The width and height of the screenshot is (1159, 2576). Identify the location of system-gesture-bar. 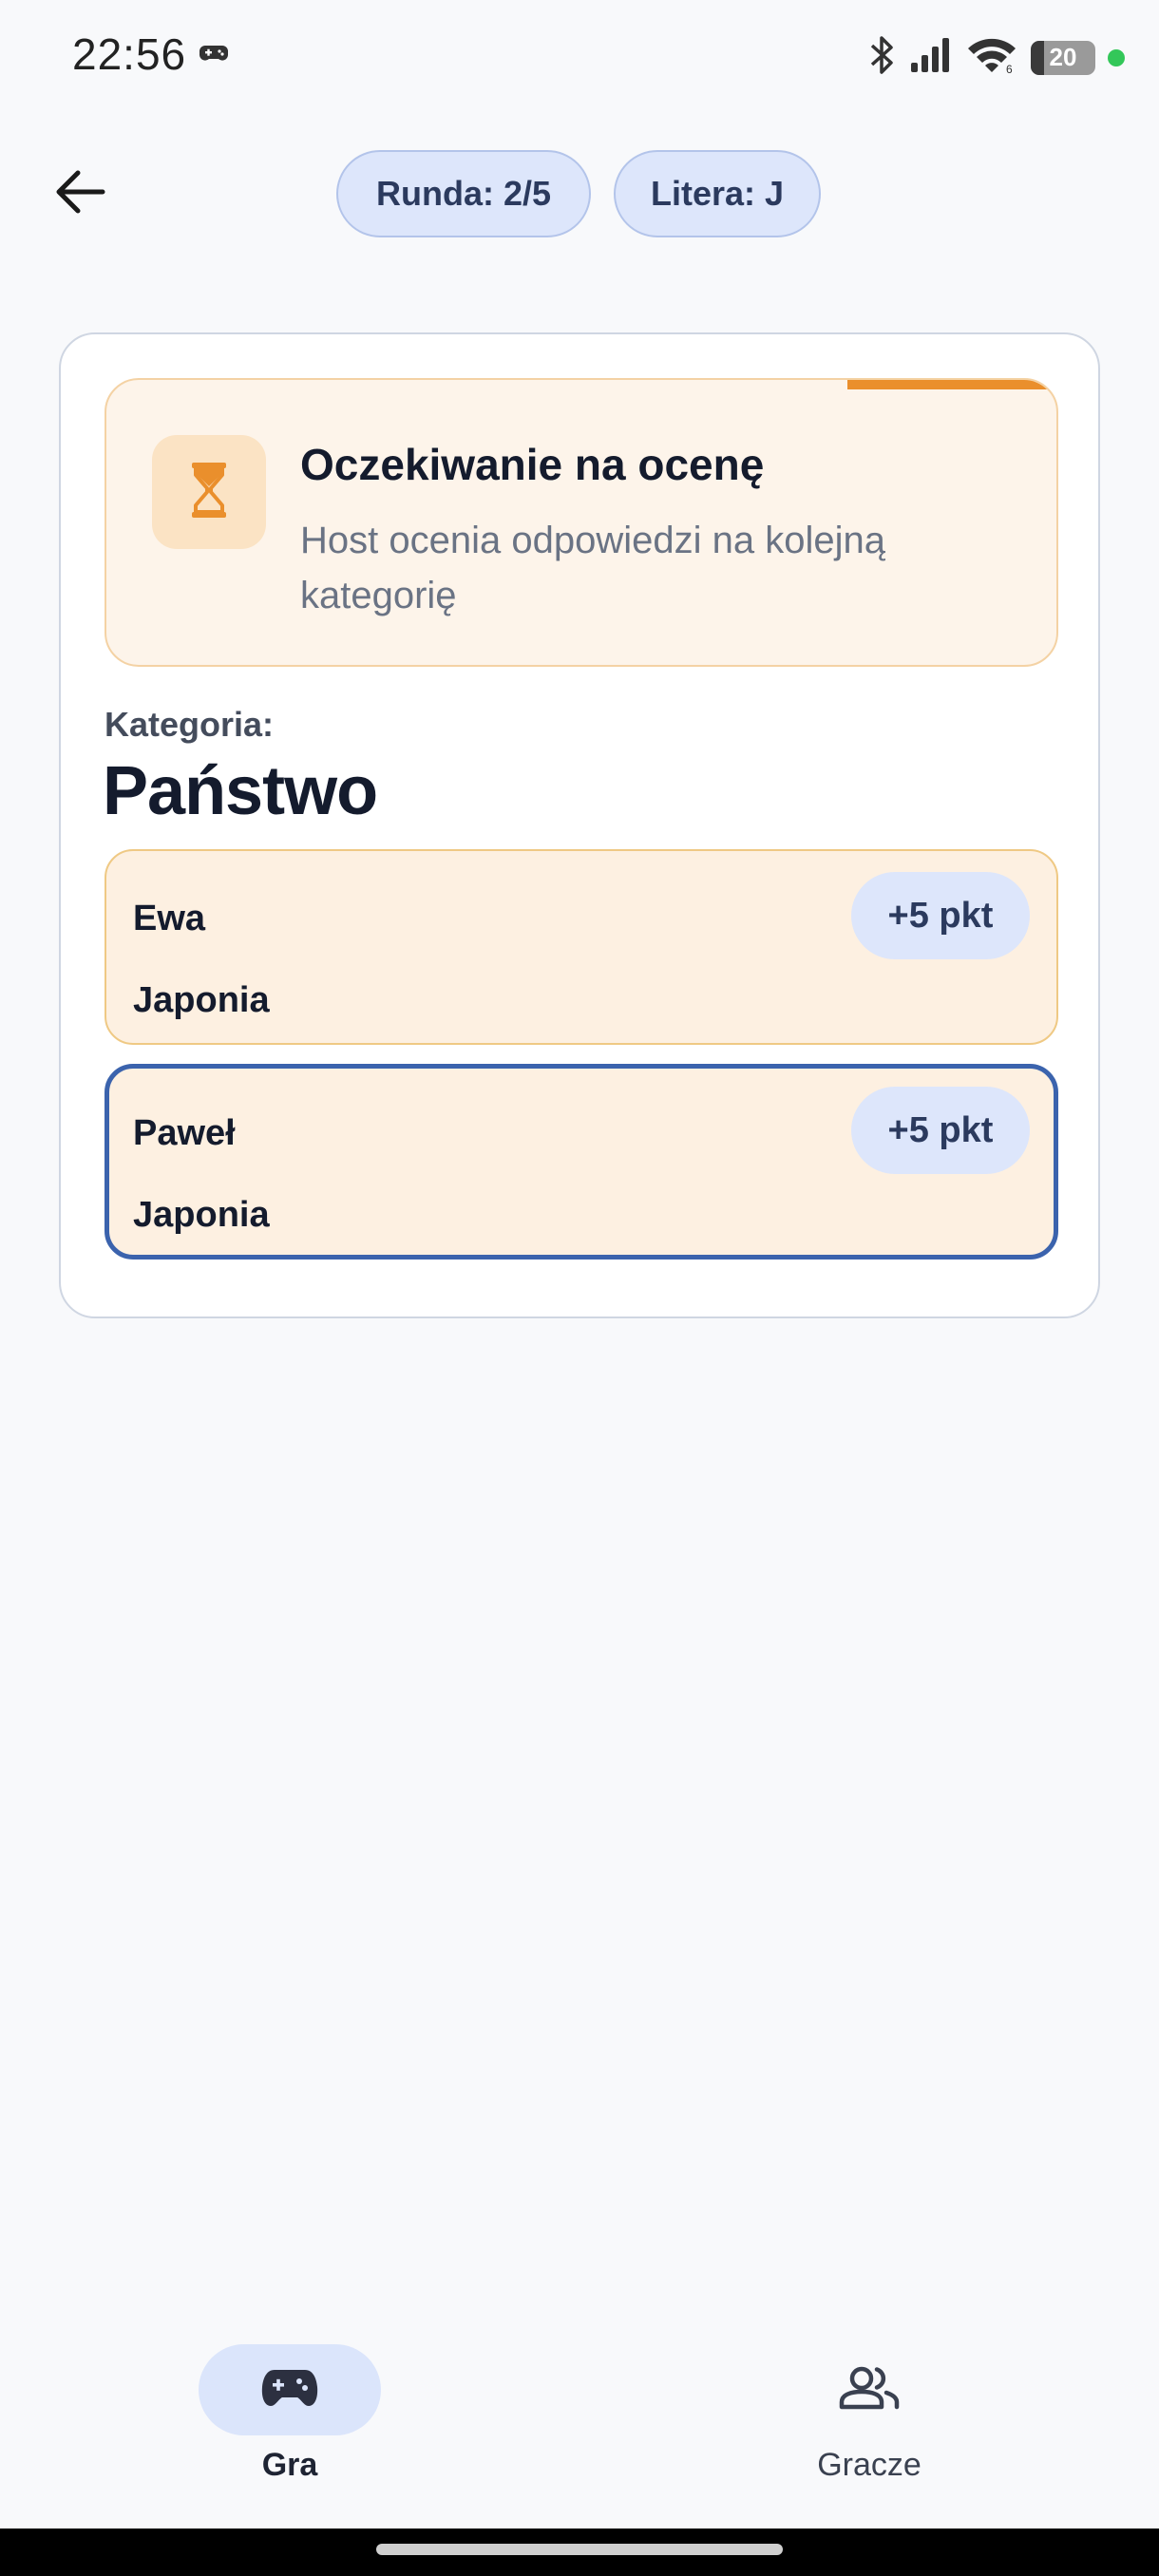
(579, 2552).